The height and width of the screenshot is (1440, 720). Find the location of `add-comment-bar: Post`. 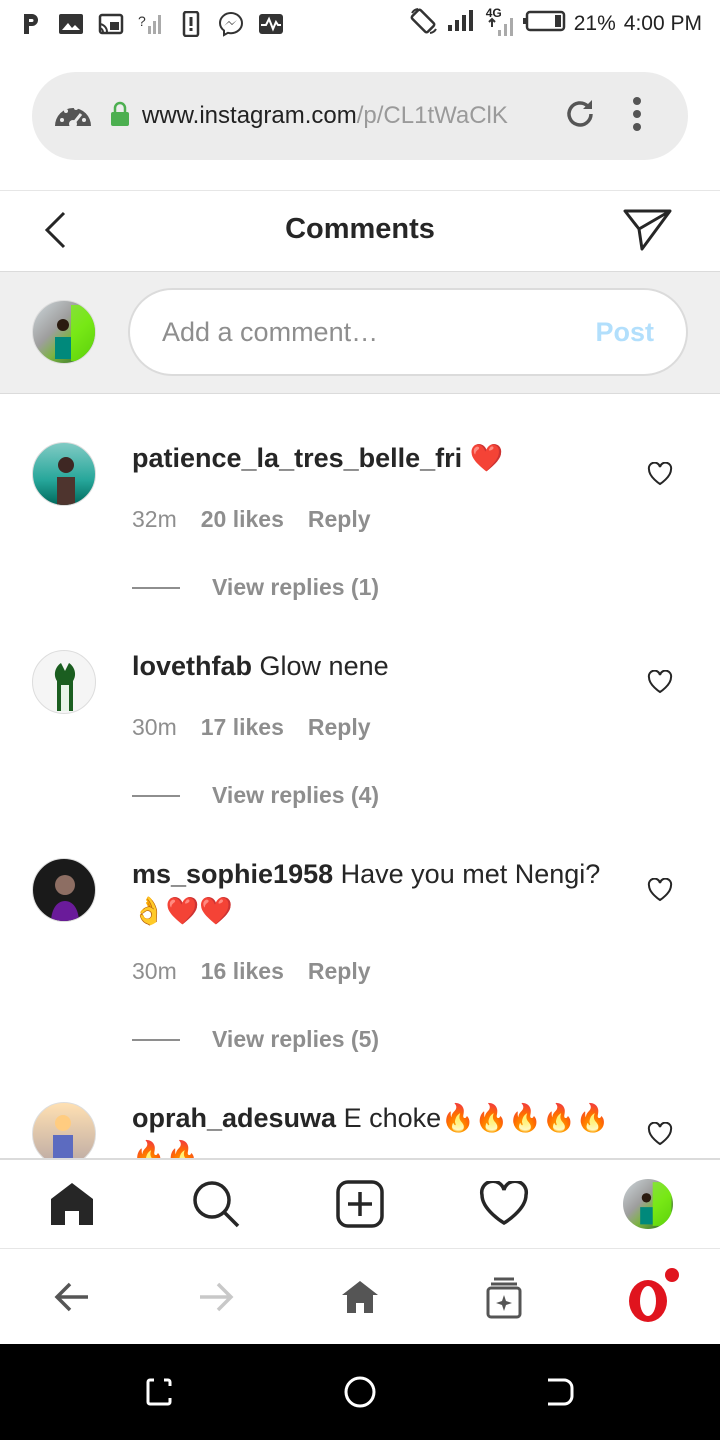

add-comment-bar: Post is located at coordinates (360, 333).